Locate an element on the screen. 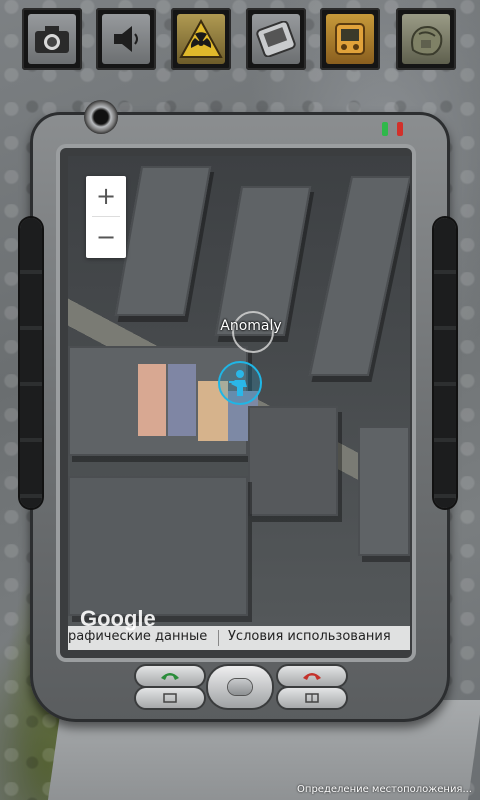  window-icon is located at coordinates (170, 698).